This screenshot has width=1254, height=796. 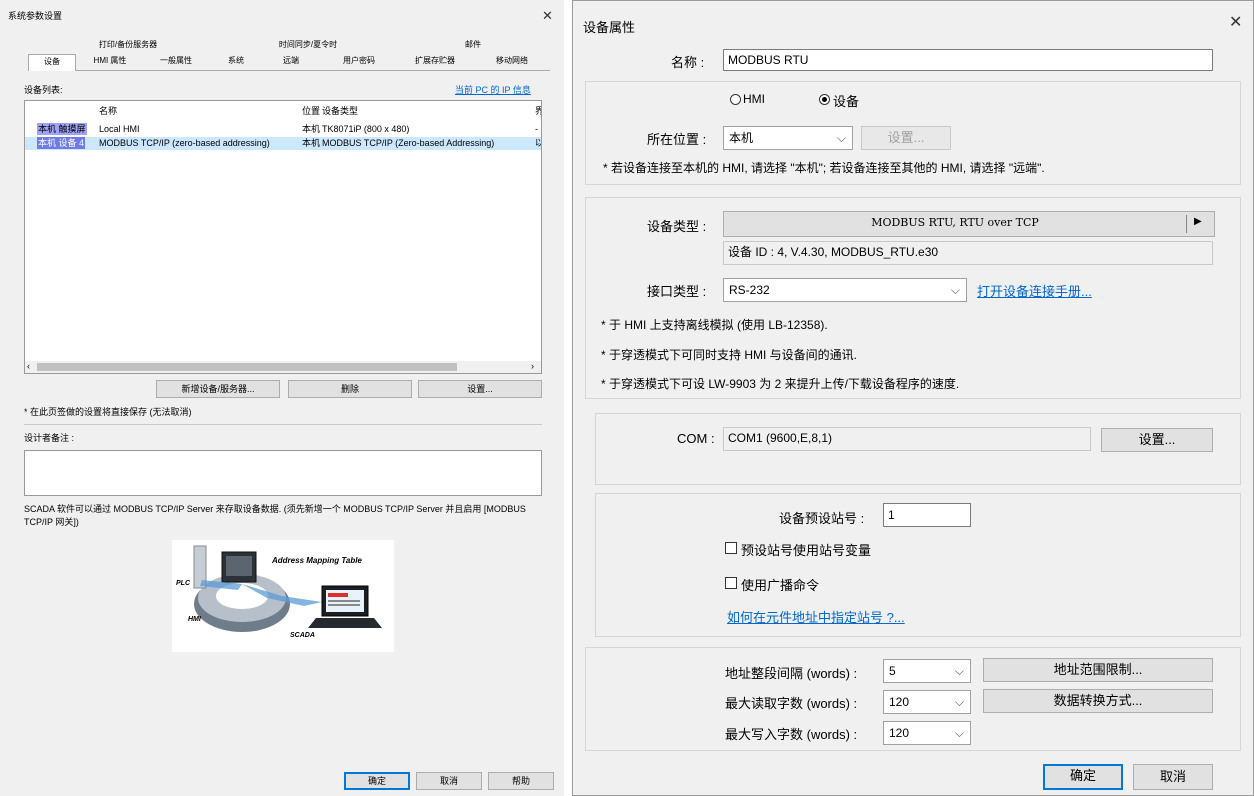 I want to click on interface-value: RS-232, so click(x=749, y=290).